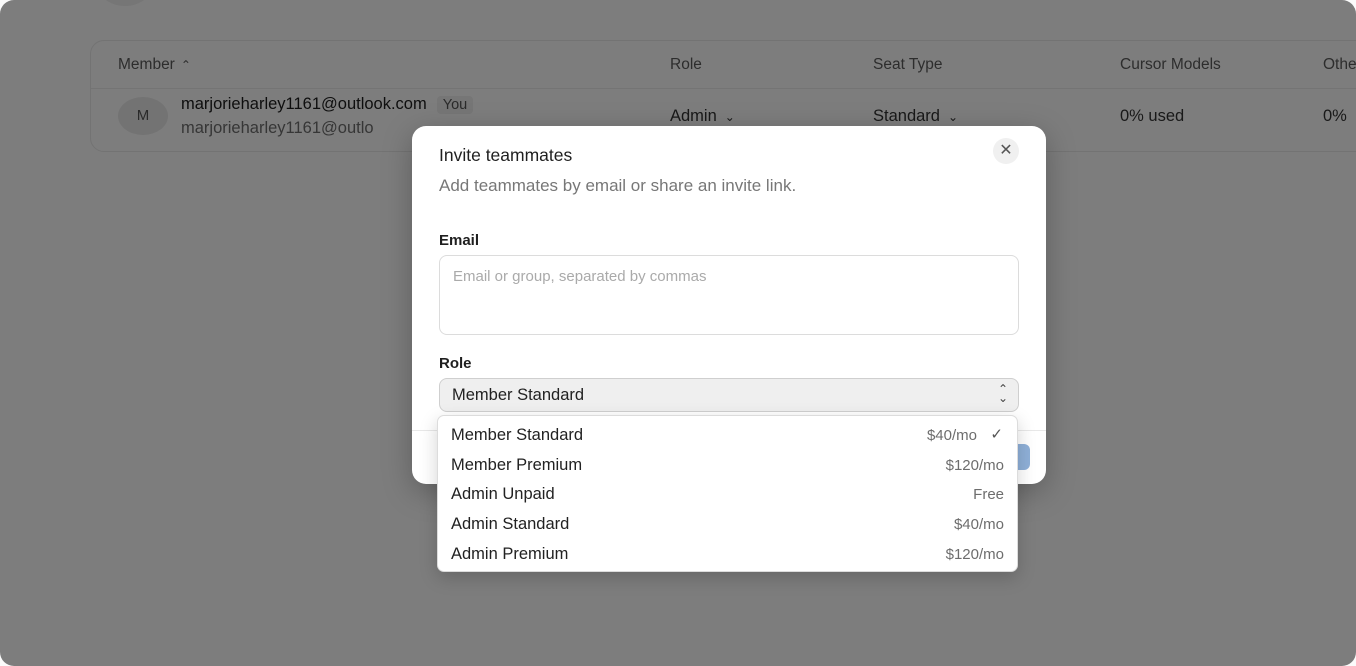 The height and width of the screenshot is (666, 1356). I want to click on role-option-admin-unpaid: Admin Unpaid Free, so click(727, 495).